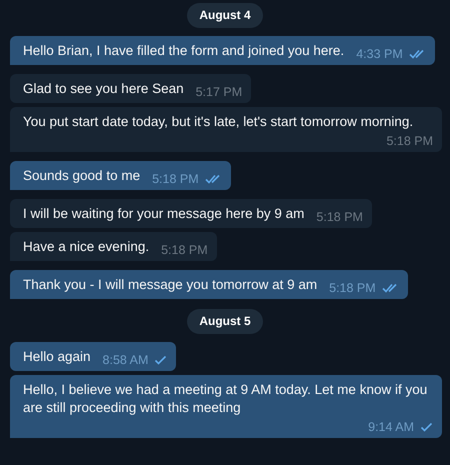 This screenshot has height=465, width=450. I want to click on message-time: 5:17 PM, so click(219, 92).